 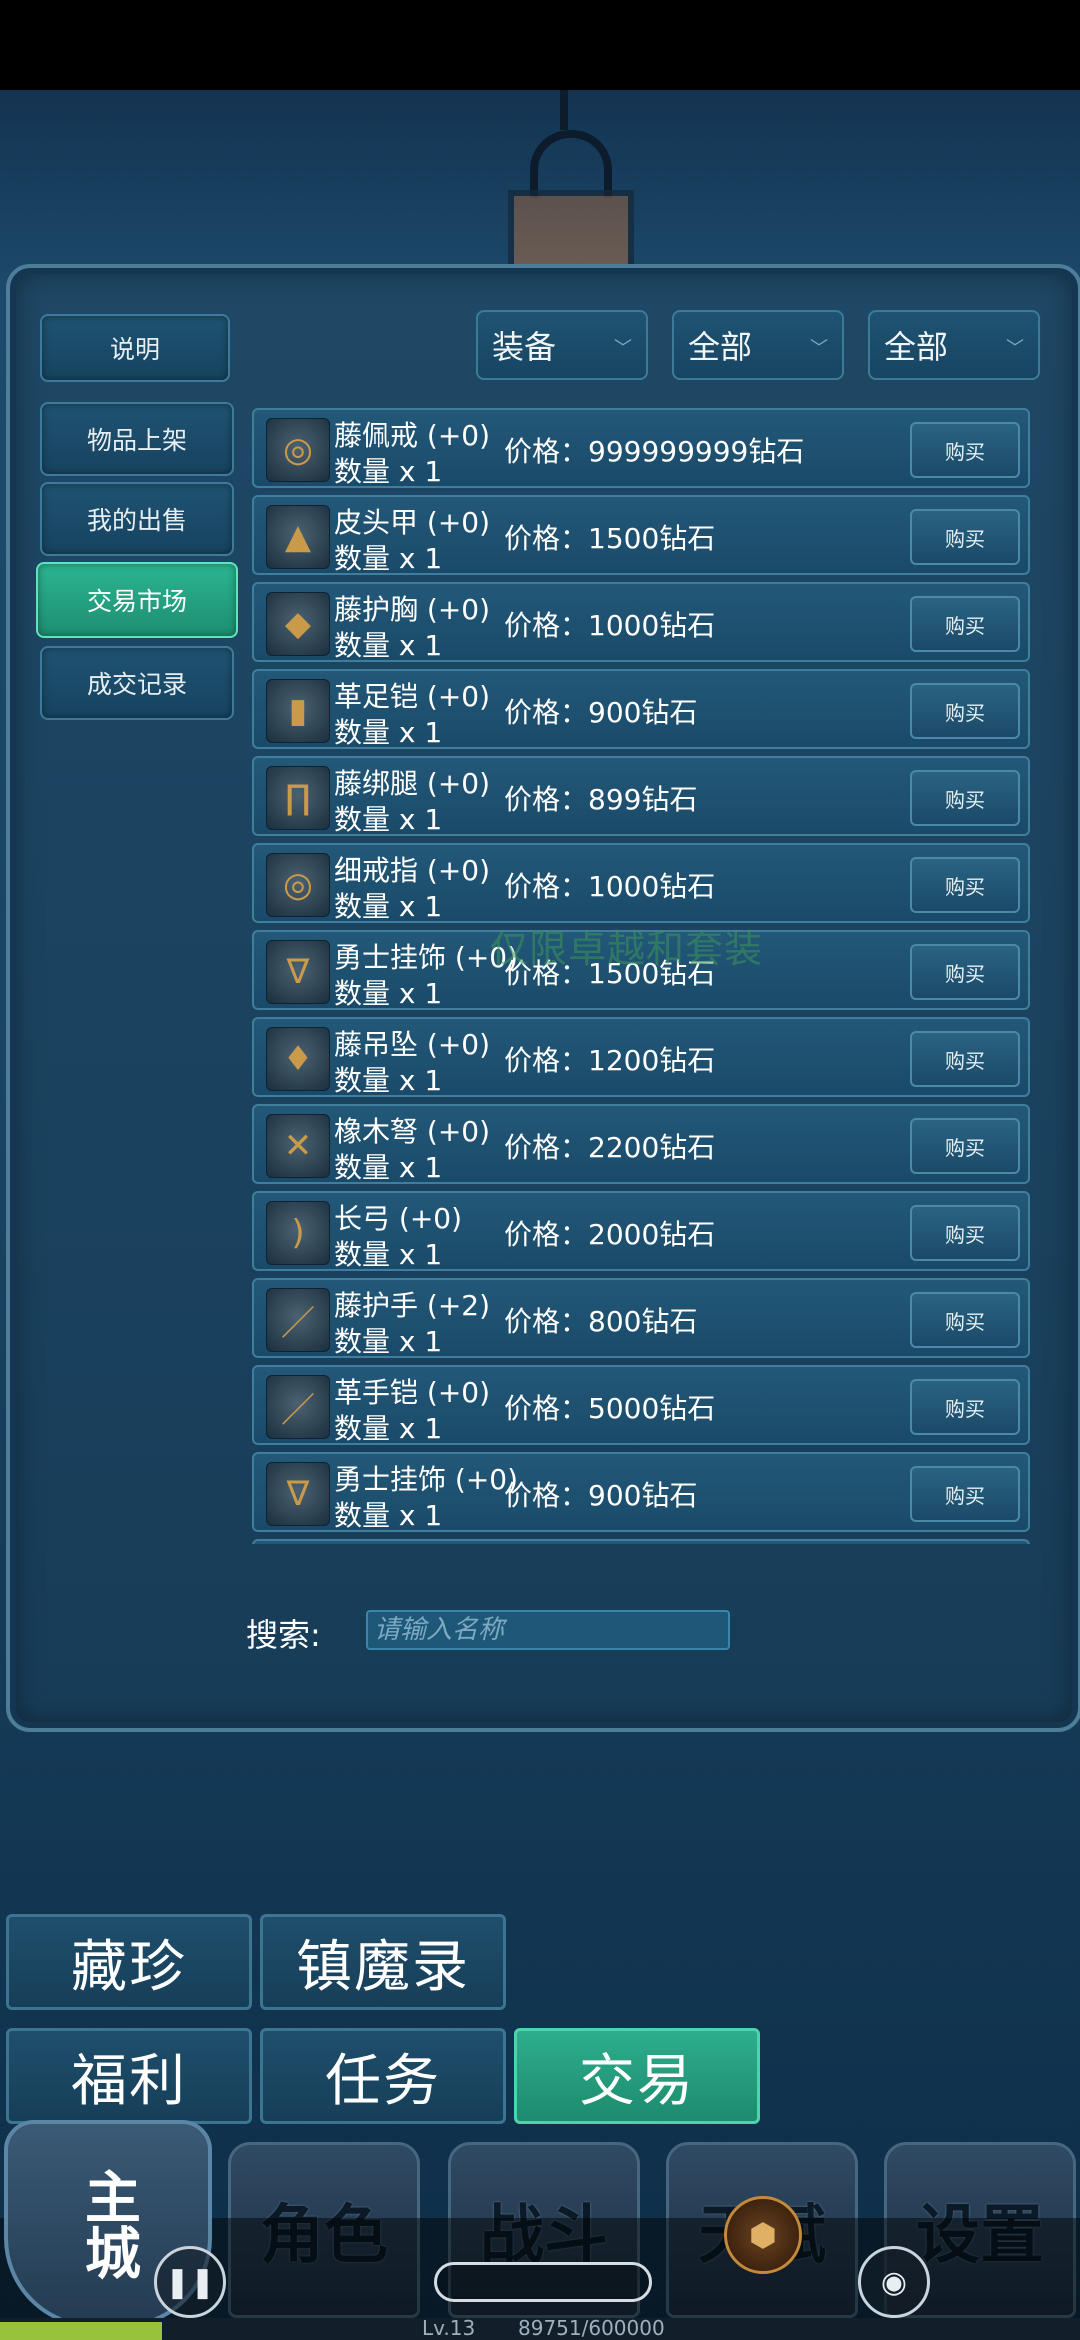 I want to click on list-item: ∇ 勇士挂饰 (+0) 数量 x 1 价格：900钻石 购买, so click(x=641, y=1492).